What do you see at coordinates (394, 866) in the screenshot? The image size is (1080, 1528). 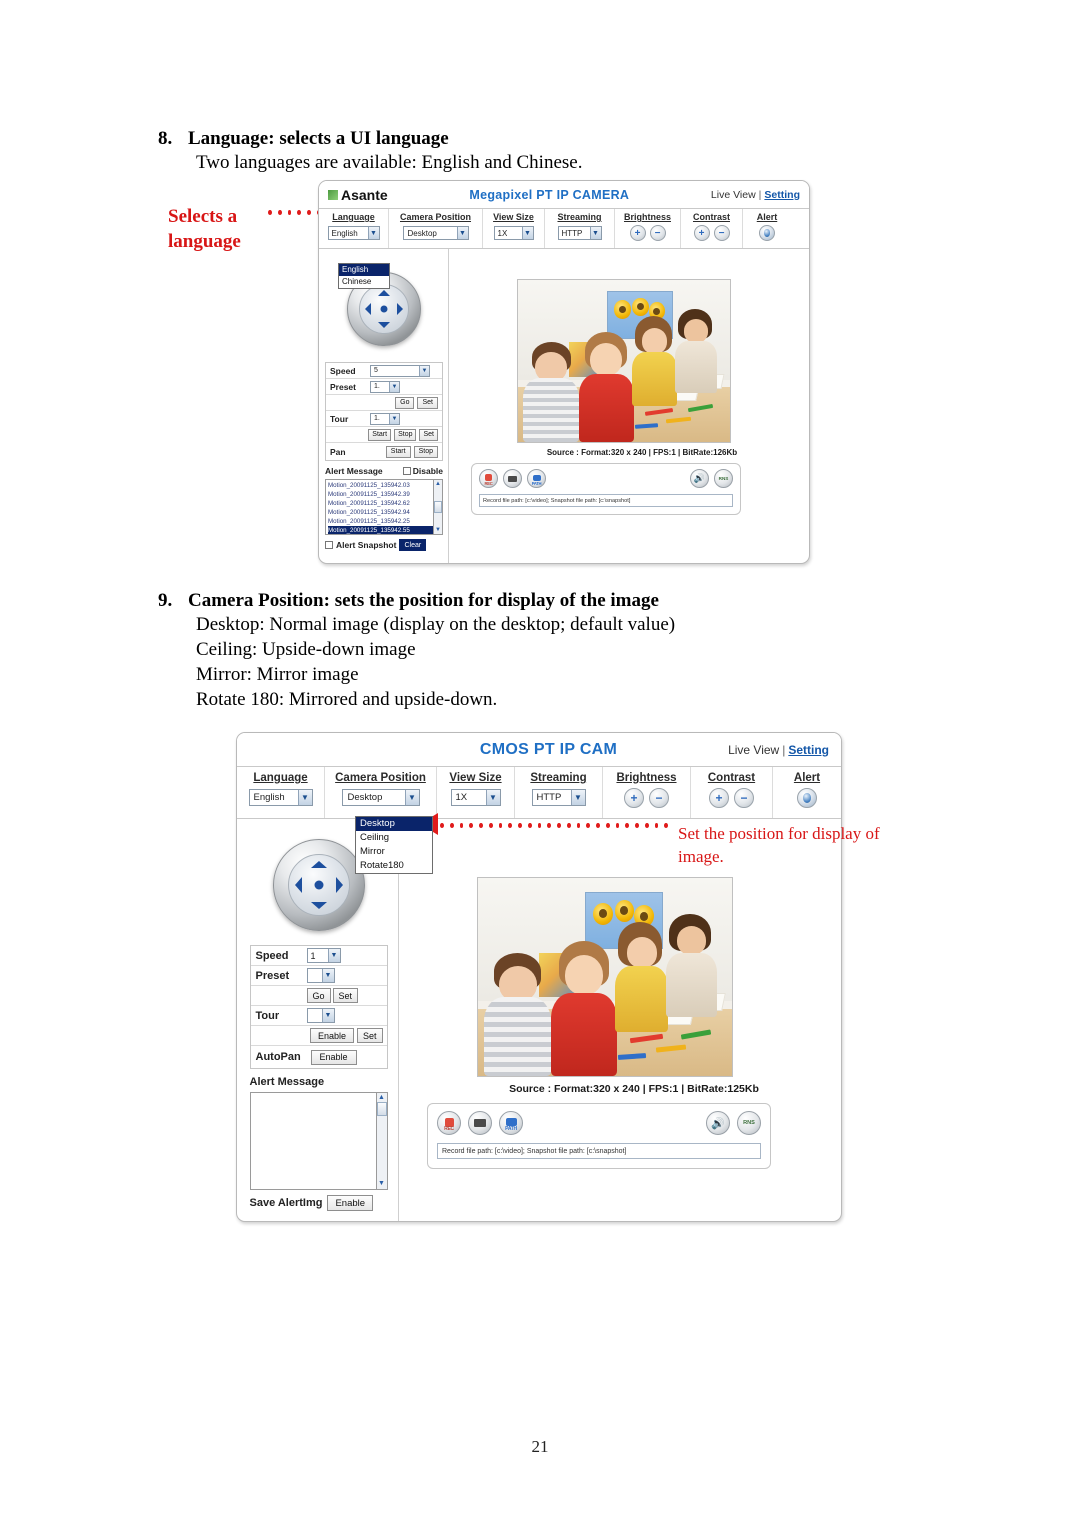 I see `position-option-rotate180-2: Rotate180` at bounding box center [394, 866].